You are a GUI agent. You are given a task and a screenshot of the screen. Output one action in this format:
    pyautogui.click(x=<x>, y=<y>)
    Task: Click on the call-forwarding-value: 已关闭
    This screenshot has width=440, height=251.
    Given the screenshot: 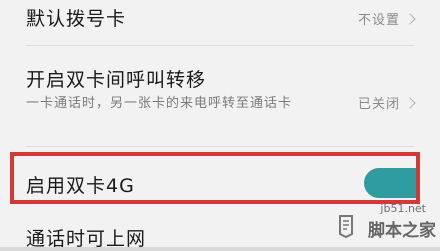 What is the action you would take?
    pyautogui.click(x=386, y=102)
    